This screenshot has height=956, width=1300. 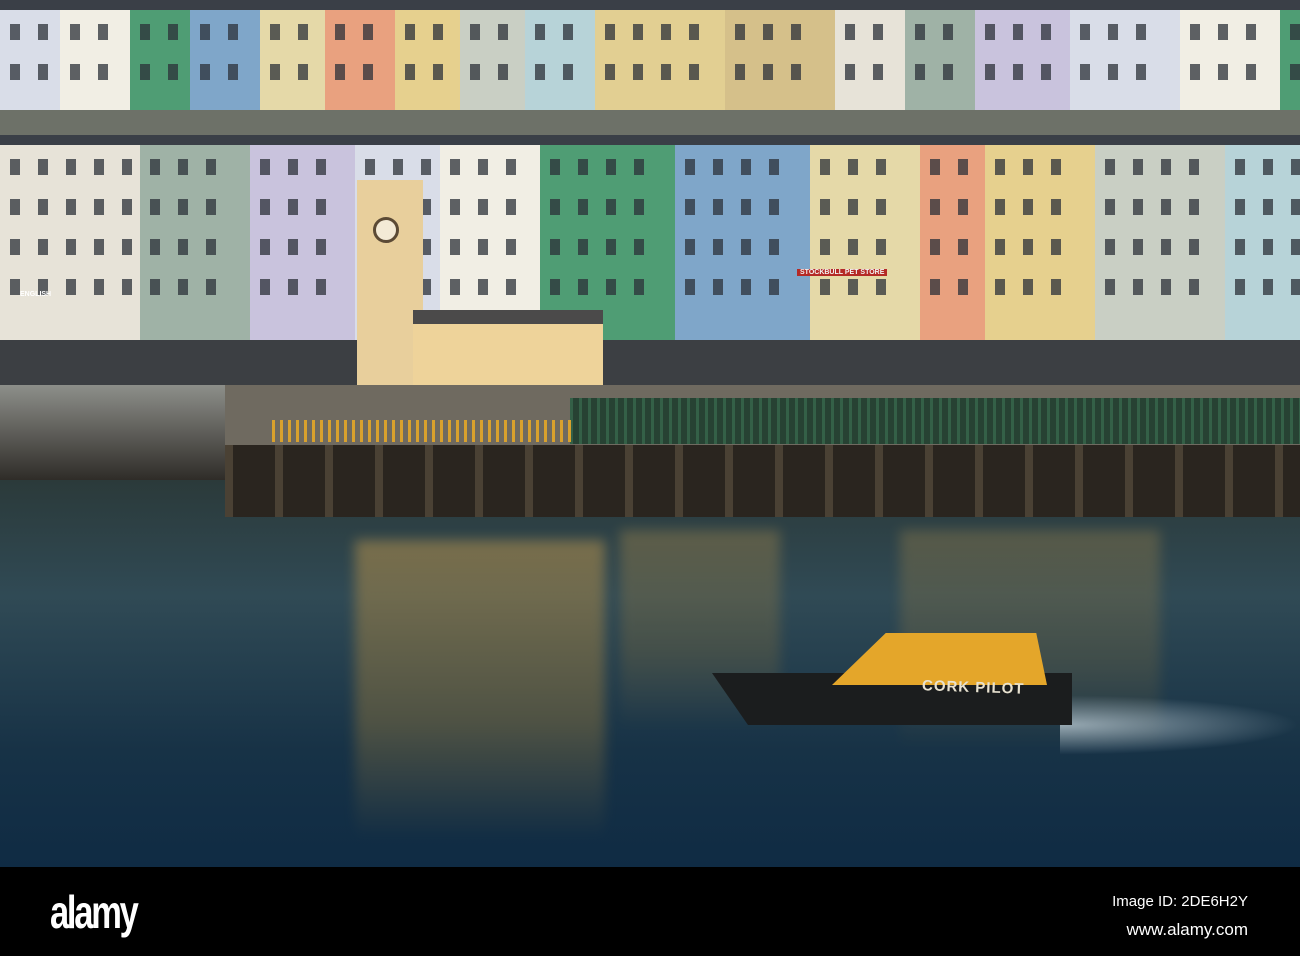 I want to click on pilot-boat: CORK PILOT, so click(x=902, y=655).